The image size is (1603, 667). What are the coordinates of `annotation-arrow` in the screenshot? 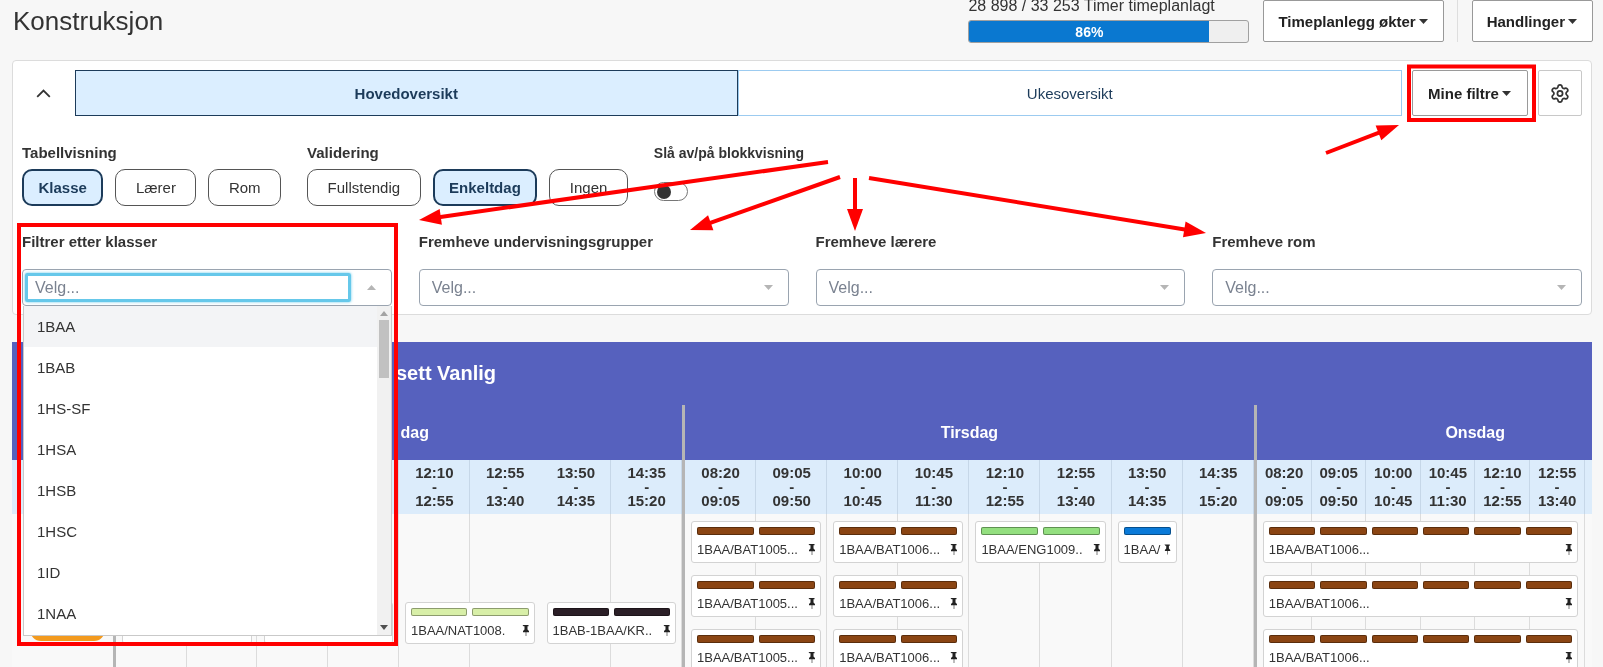 It's located at (855, 204).